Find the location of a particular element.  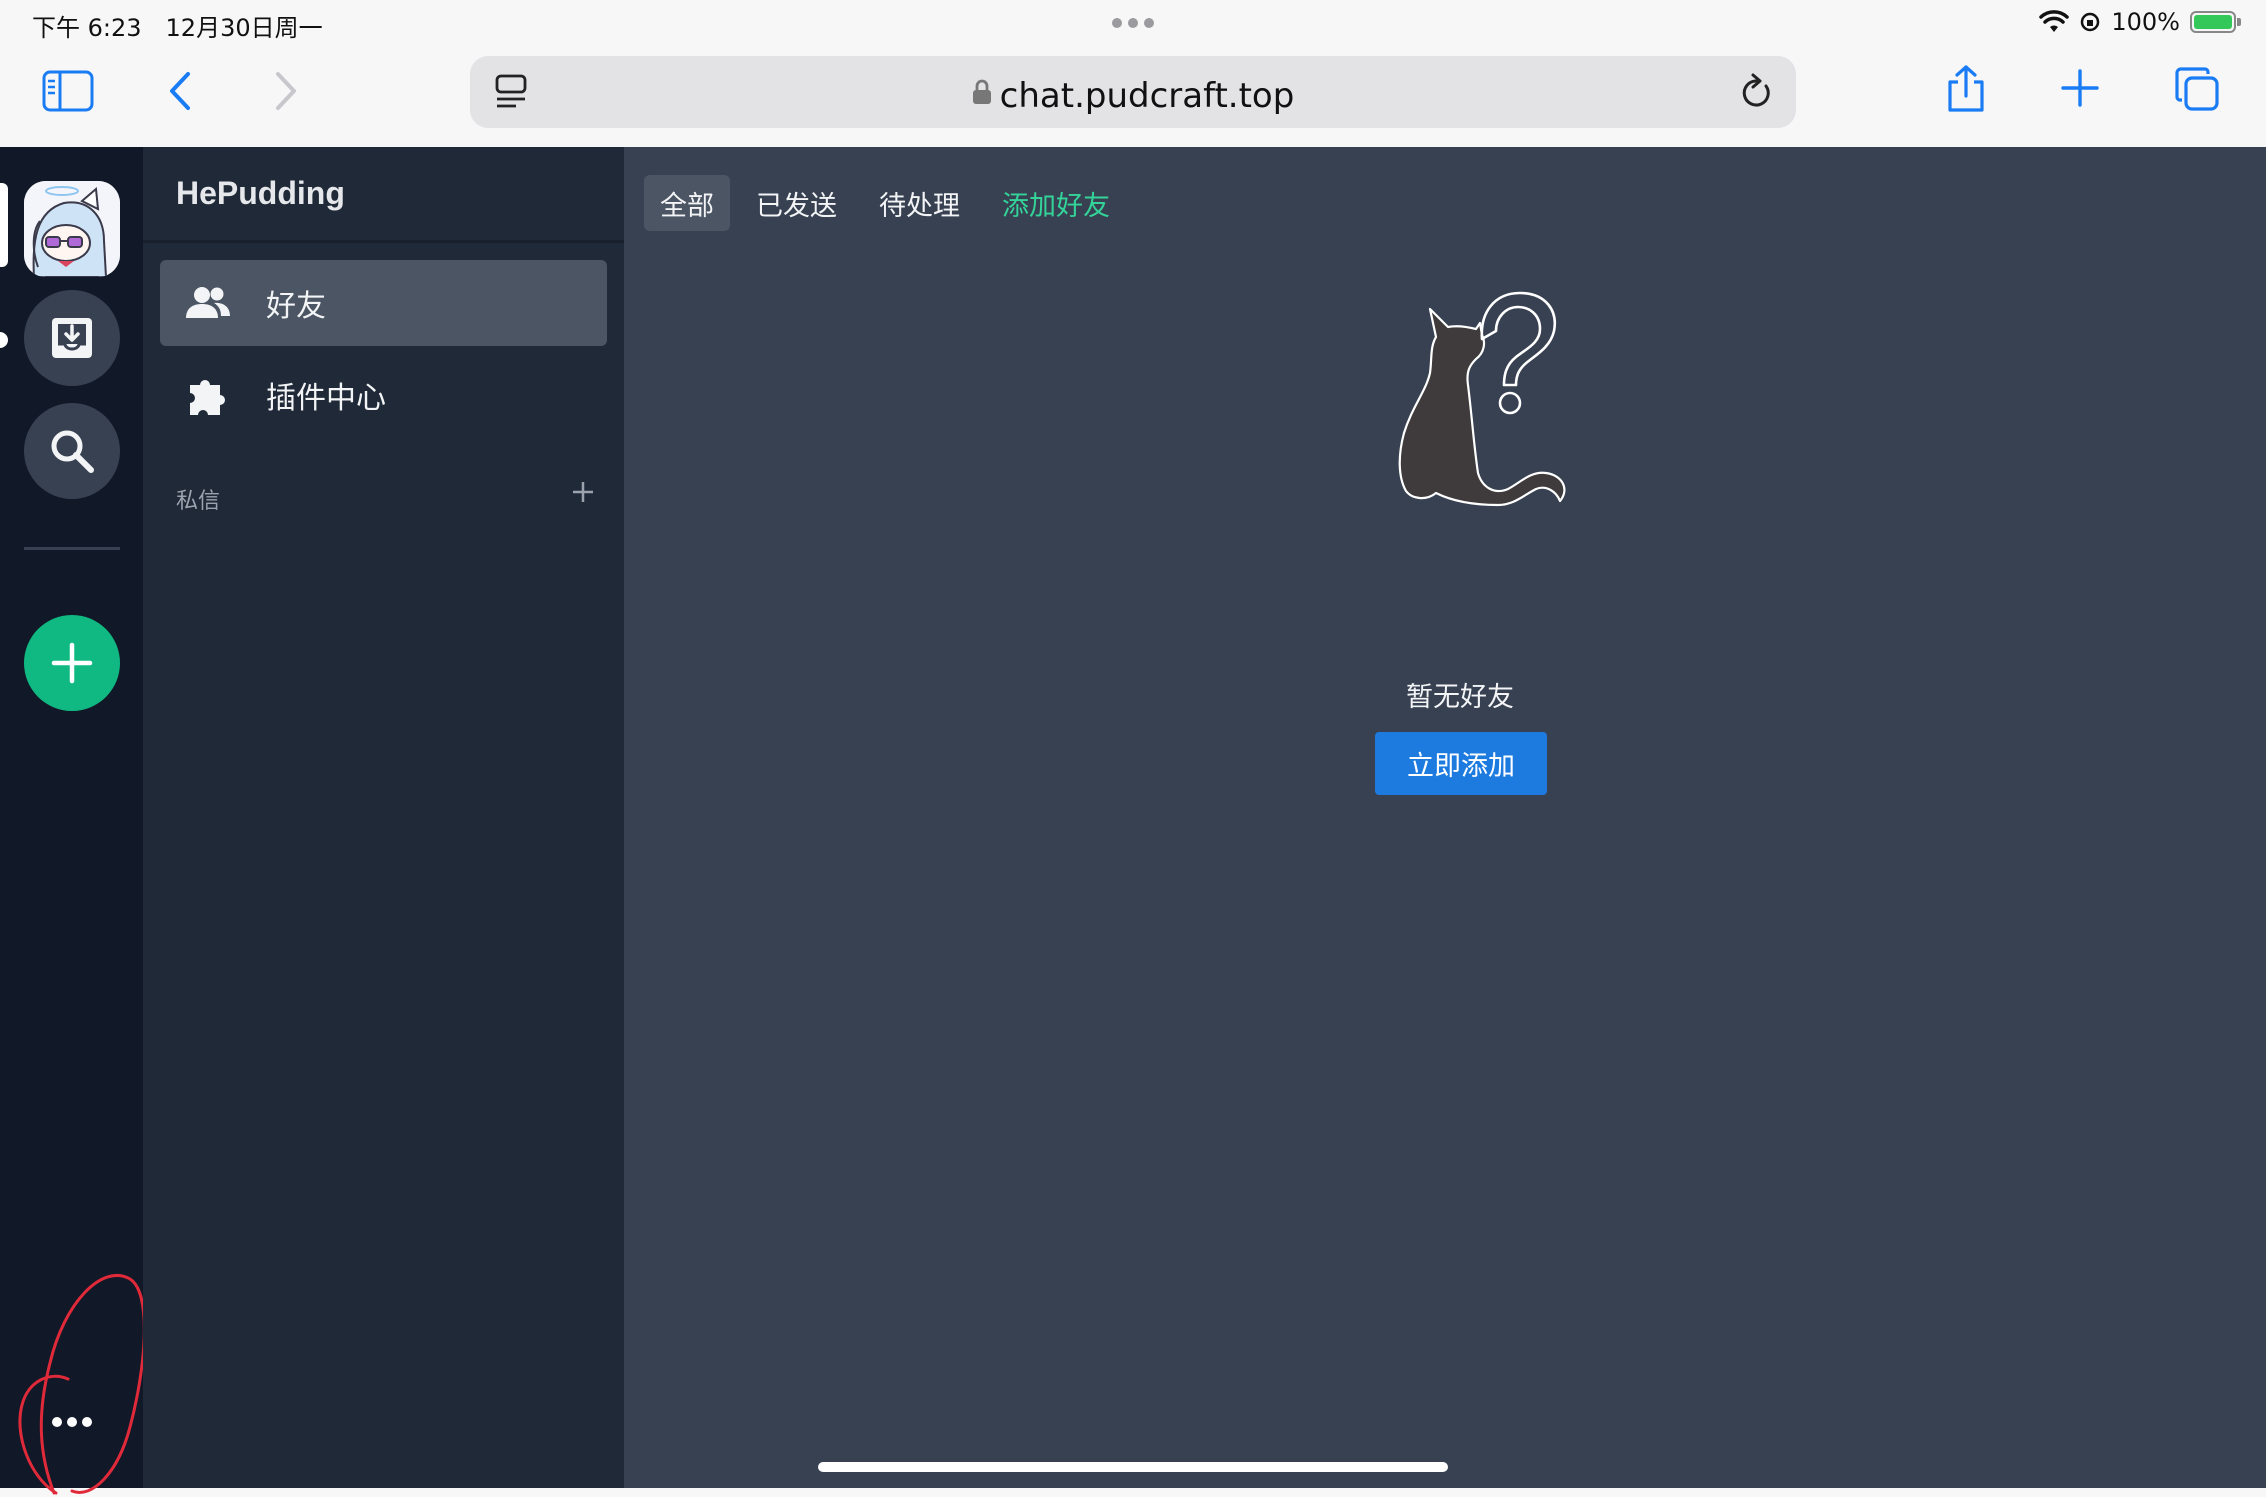

inbox-icon is located at coordinates (72, 338).